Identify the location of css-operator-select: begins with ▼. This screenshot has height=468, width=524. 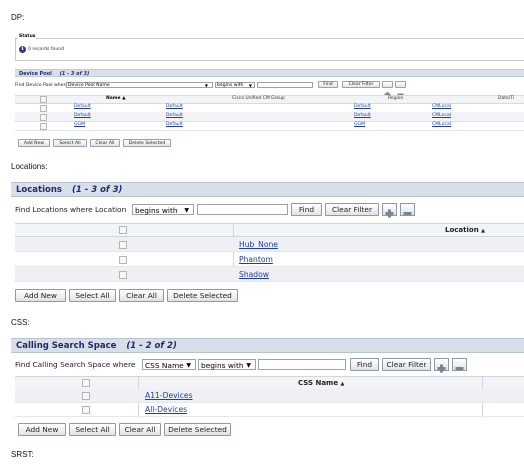
(227, 364).